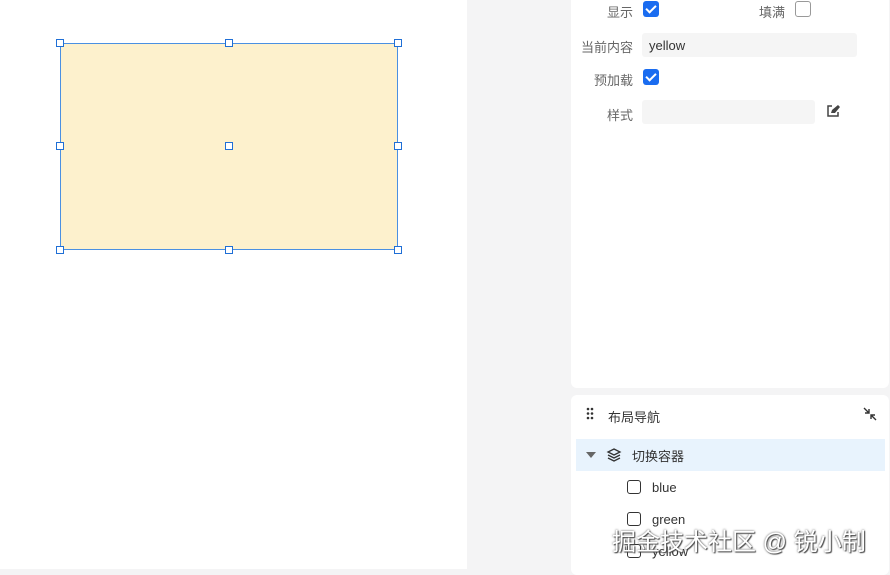 The image size is (890, 575). I want to click on fill-label: 填满, so click(771, 12).